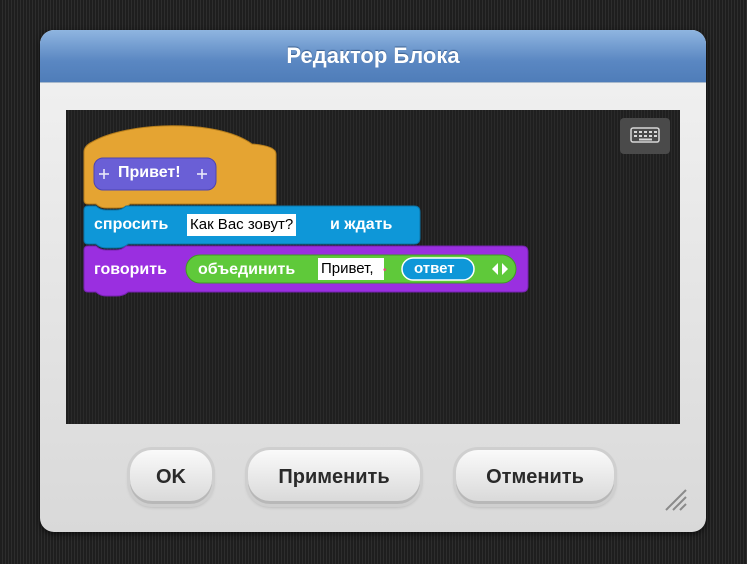 This screenshot has height=564, width=747. Describe the element at coordinates (149, 172) in the screenshot. I see `prototype-label: Привет!` at that location.